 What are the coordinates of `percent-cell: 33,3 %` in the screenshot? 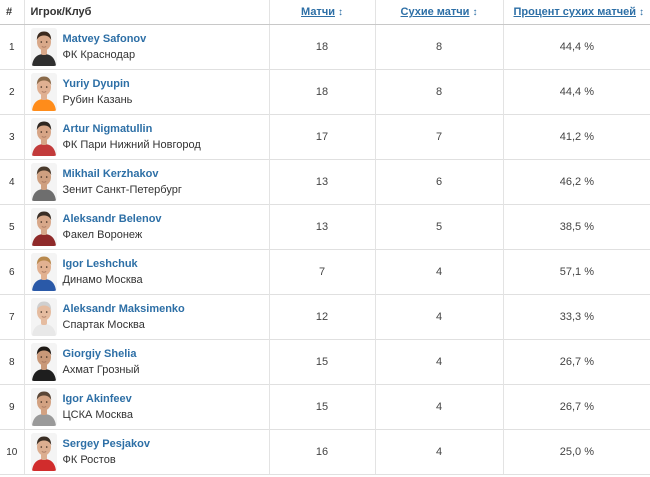 It's located at (576, 317).